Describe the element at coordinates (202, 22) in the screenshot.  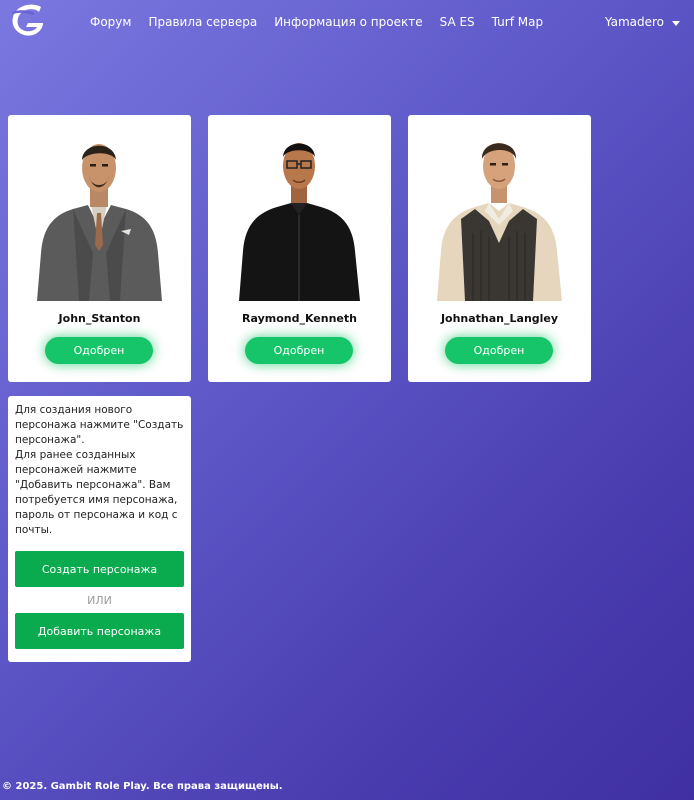
I see `nav-server-rules: Правила сервера` at that location.